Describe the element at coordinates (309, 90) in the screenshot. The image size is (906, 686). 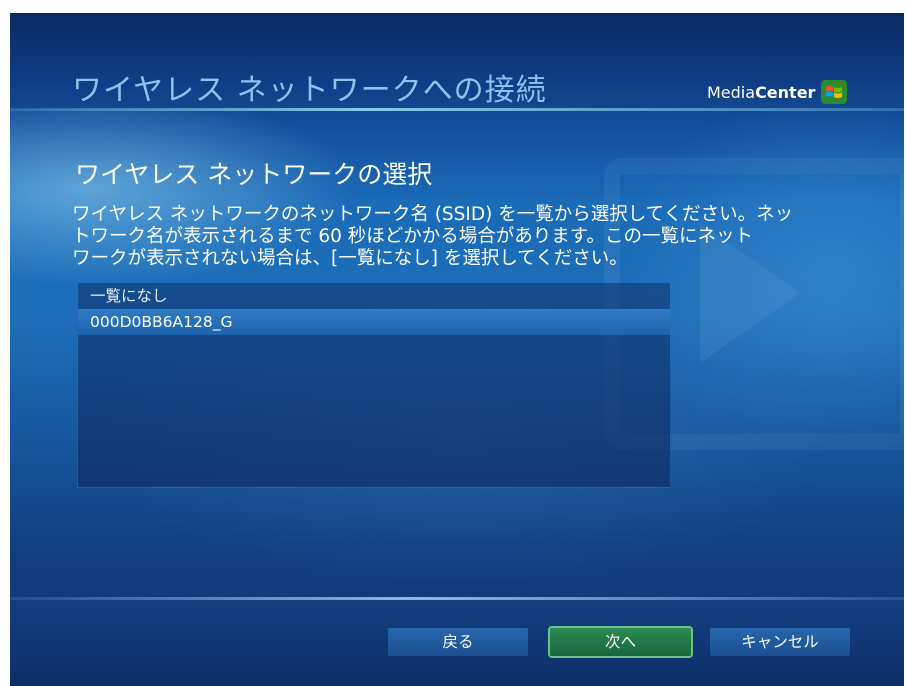
I see `window-title: ワイヤレス ネットワークへの接続` at that location.